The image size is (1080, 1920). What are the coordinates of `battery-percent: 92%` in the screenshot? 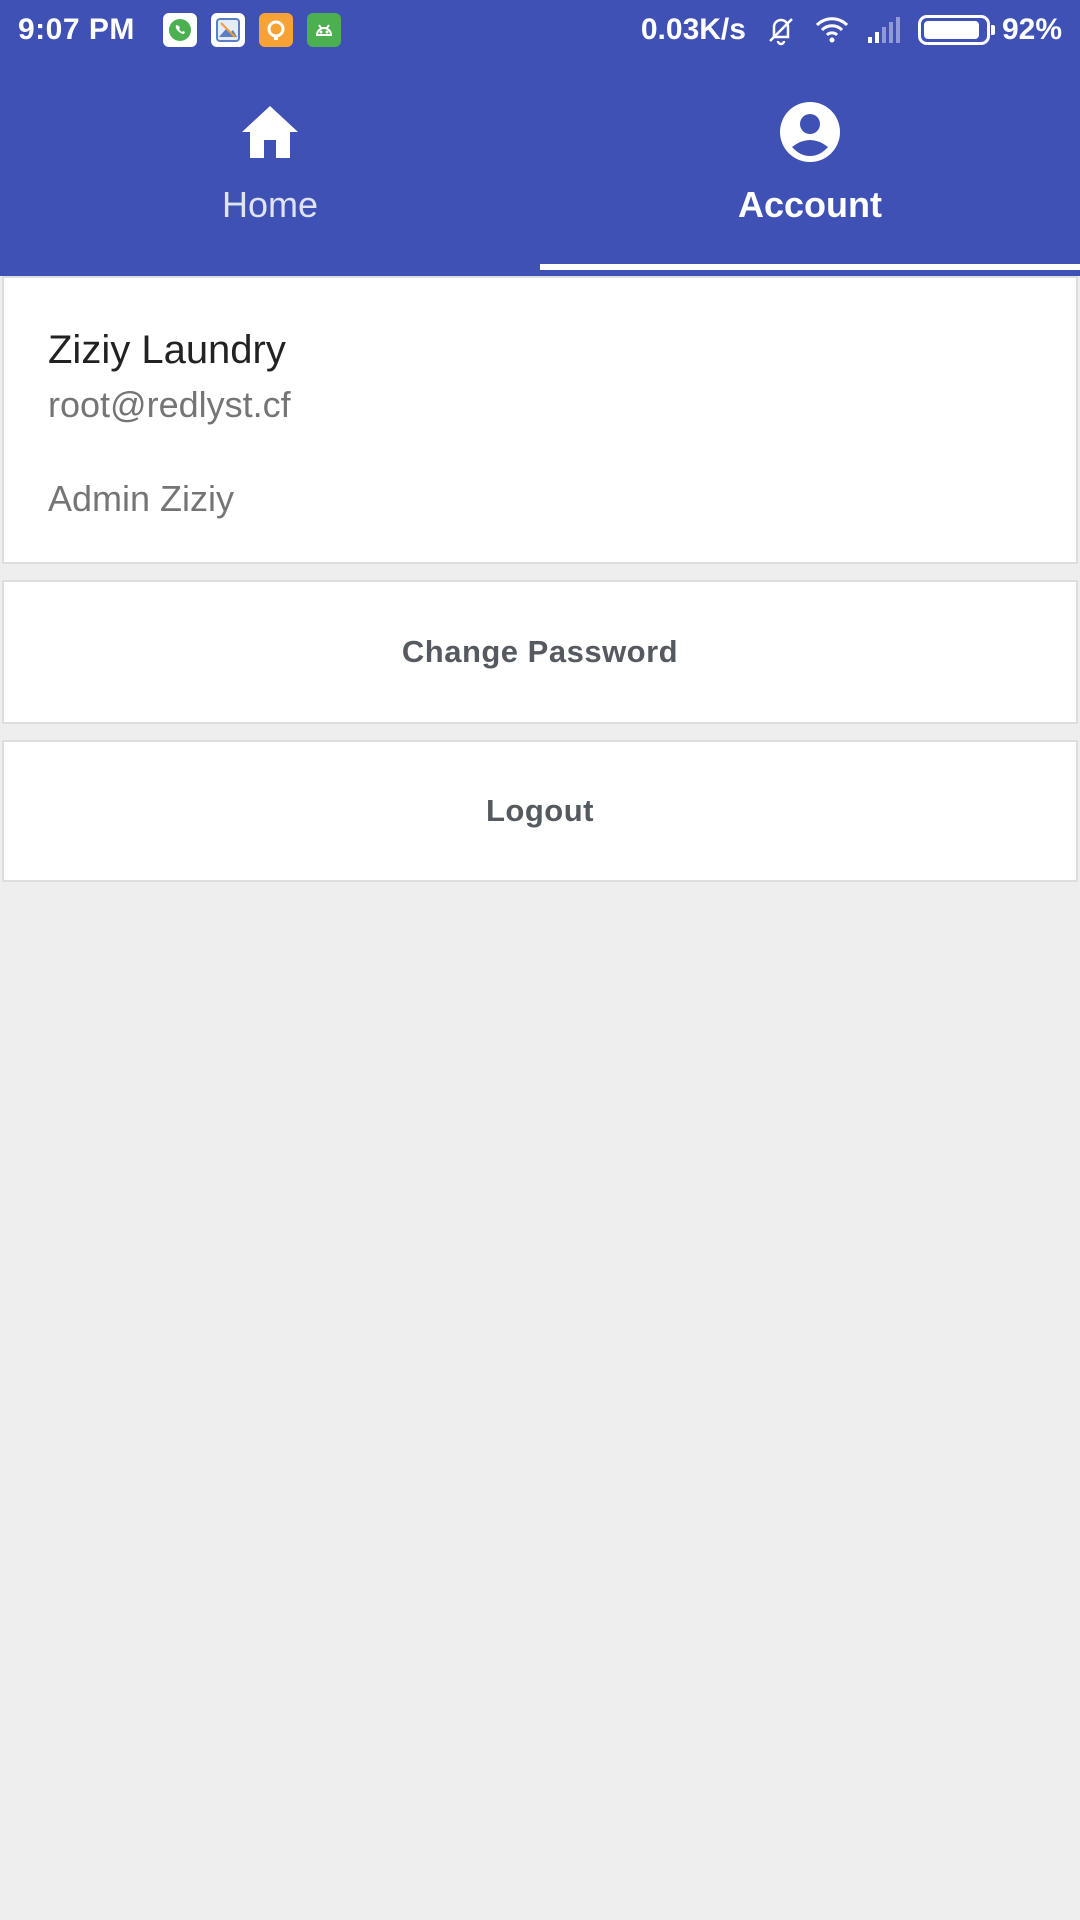 It's located at (1031, 29).